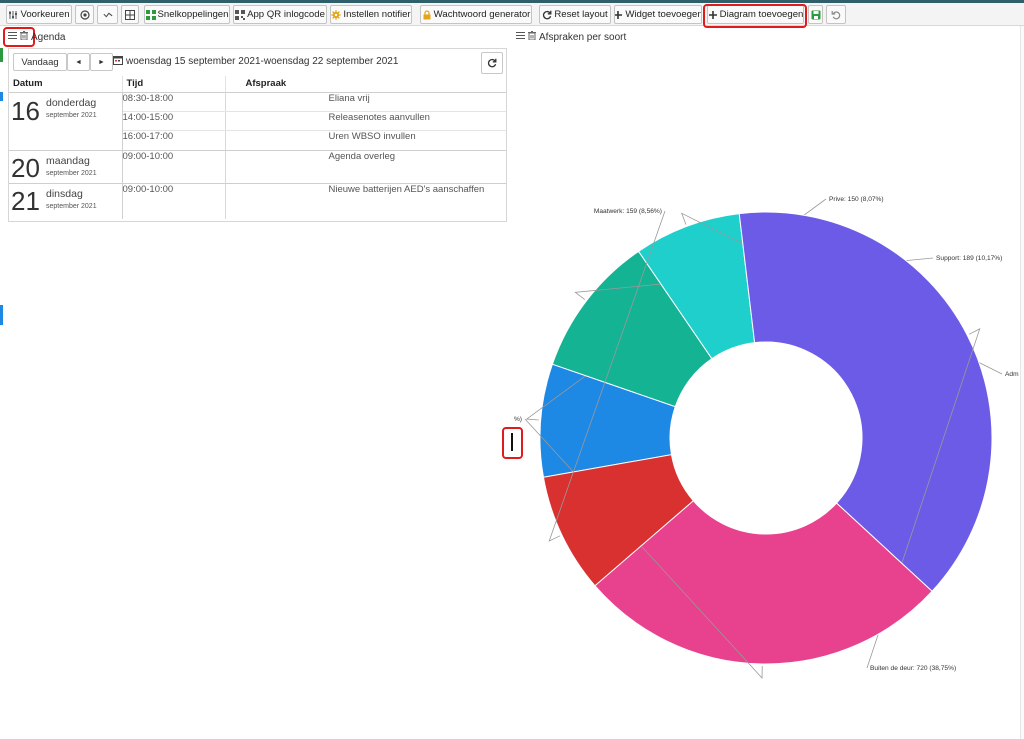 This screenshot has width=1024, height=739. What do you see at coordinates (913, 668) in the screenshot?
I see `slice-label: Buiten de deur: 720 (38,75%)` at bounding box center [913, 668].